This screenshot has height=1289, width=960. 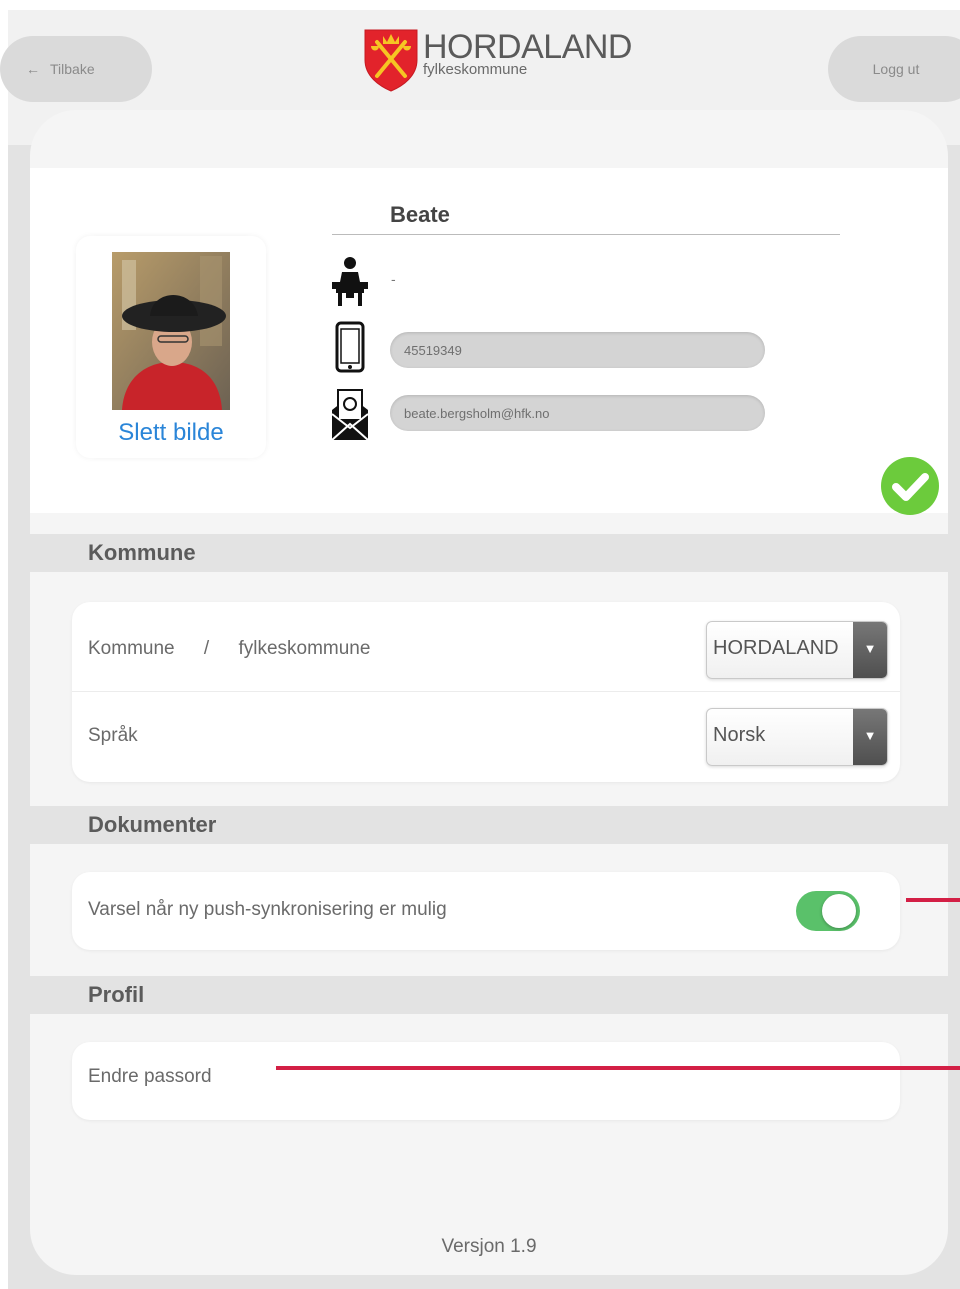 What do you see at coordinates (304, 648) in the screenshot?
I see `kommune-label-part2: fylkeskommune` at bounding box center [304, 648].